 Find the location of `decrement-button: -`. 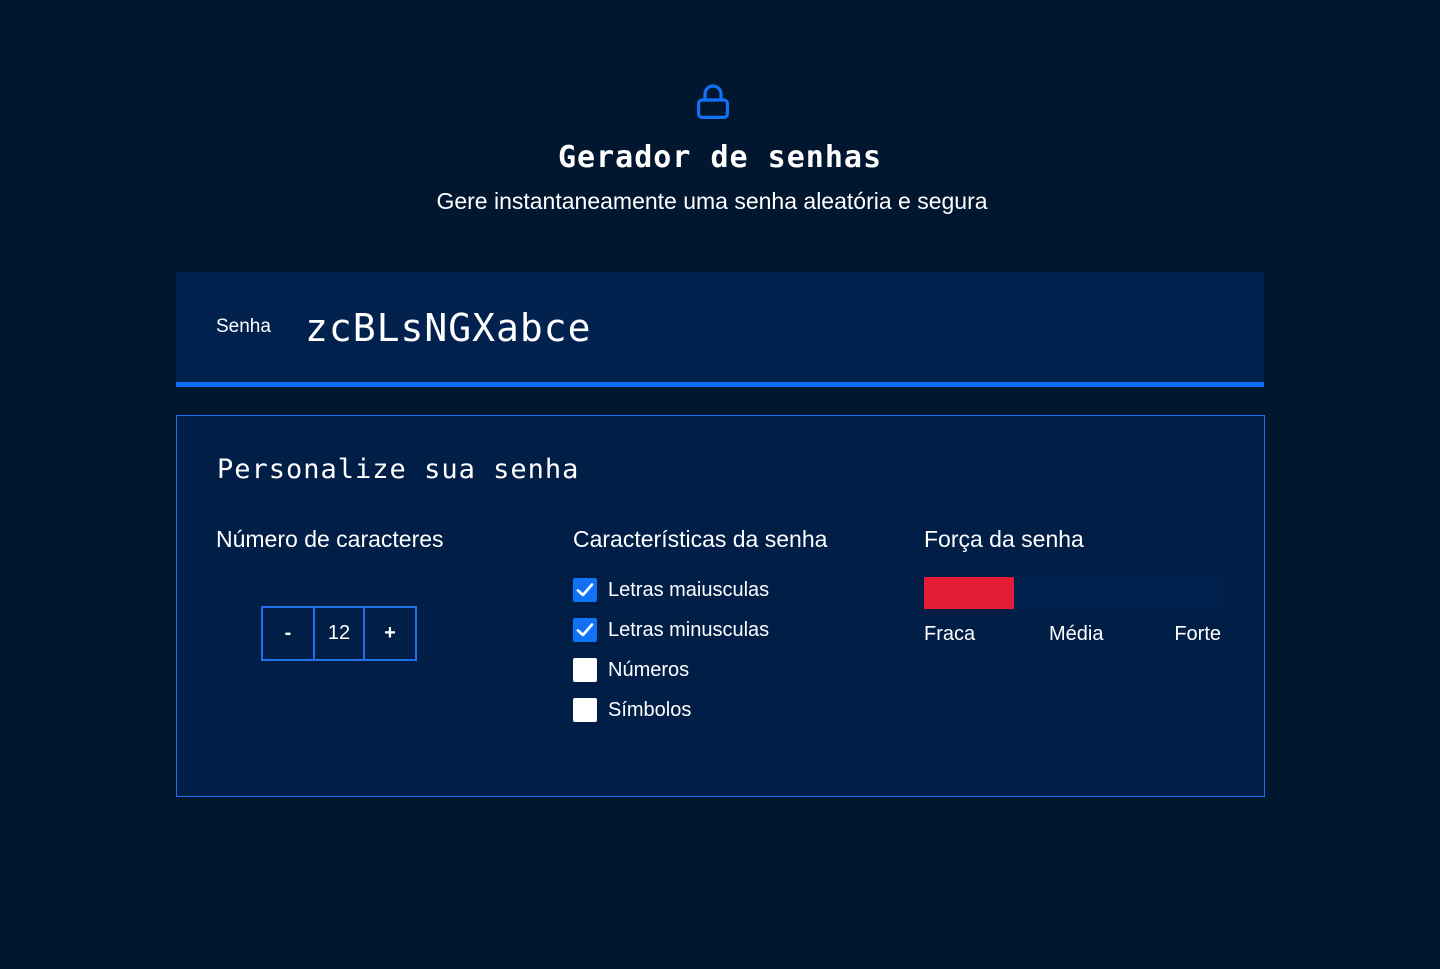

decrement-button: - is located at coordinates (288, 633).